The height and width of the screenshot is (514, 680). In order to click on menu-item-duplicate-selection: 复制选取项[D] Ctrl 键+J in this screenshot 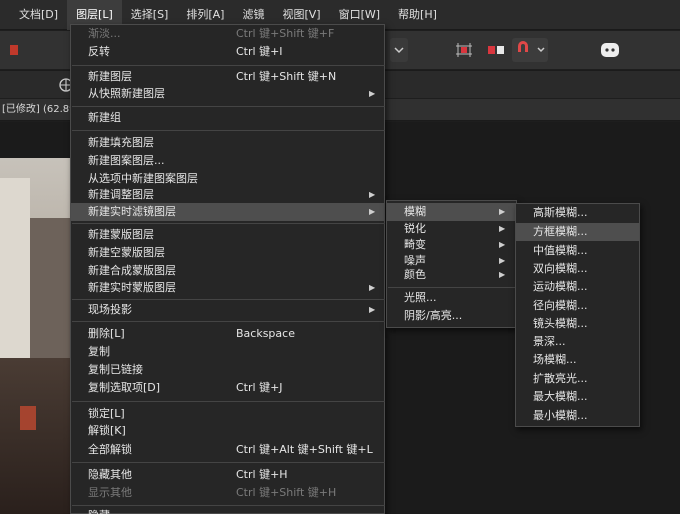, I will do `click(227, 388)`.